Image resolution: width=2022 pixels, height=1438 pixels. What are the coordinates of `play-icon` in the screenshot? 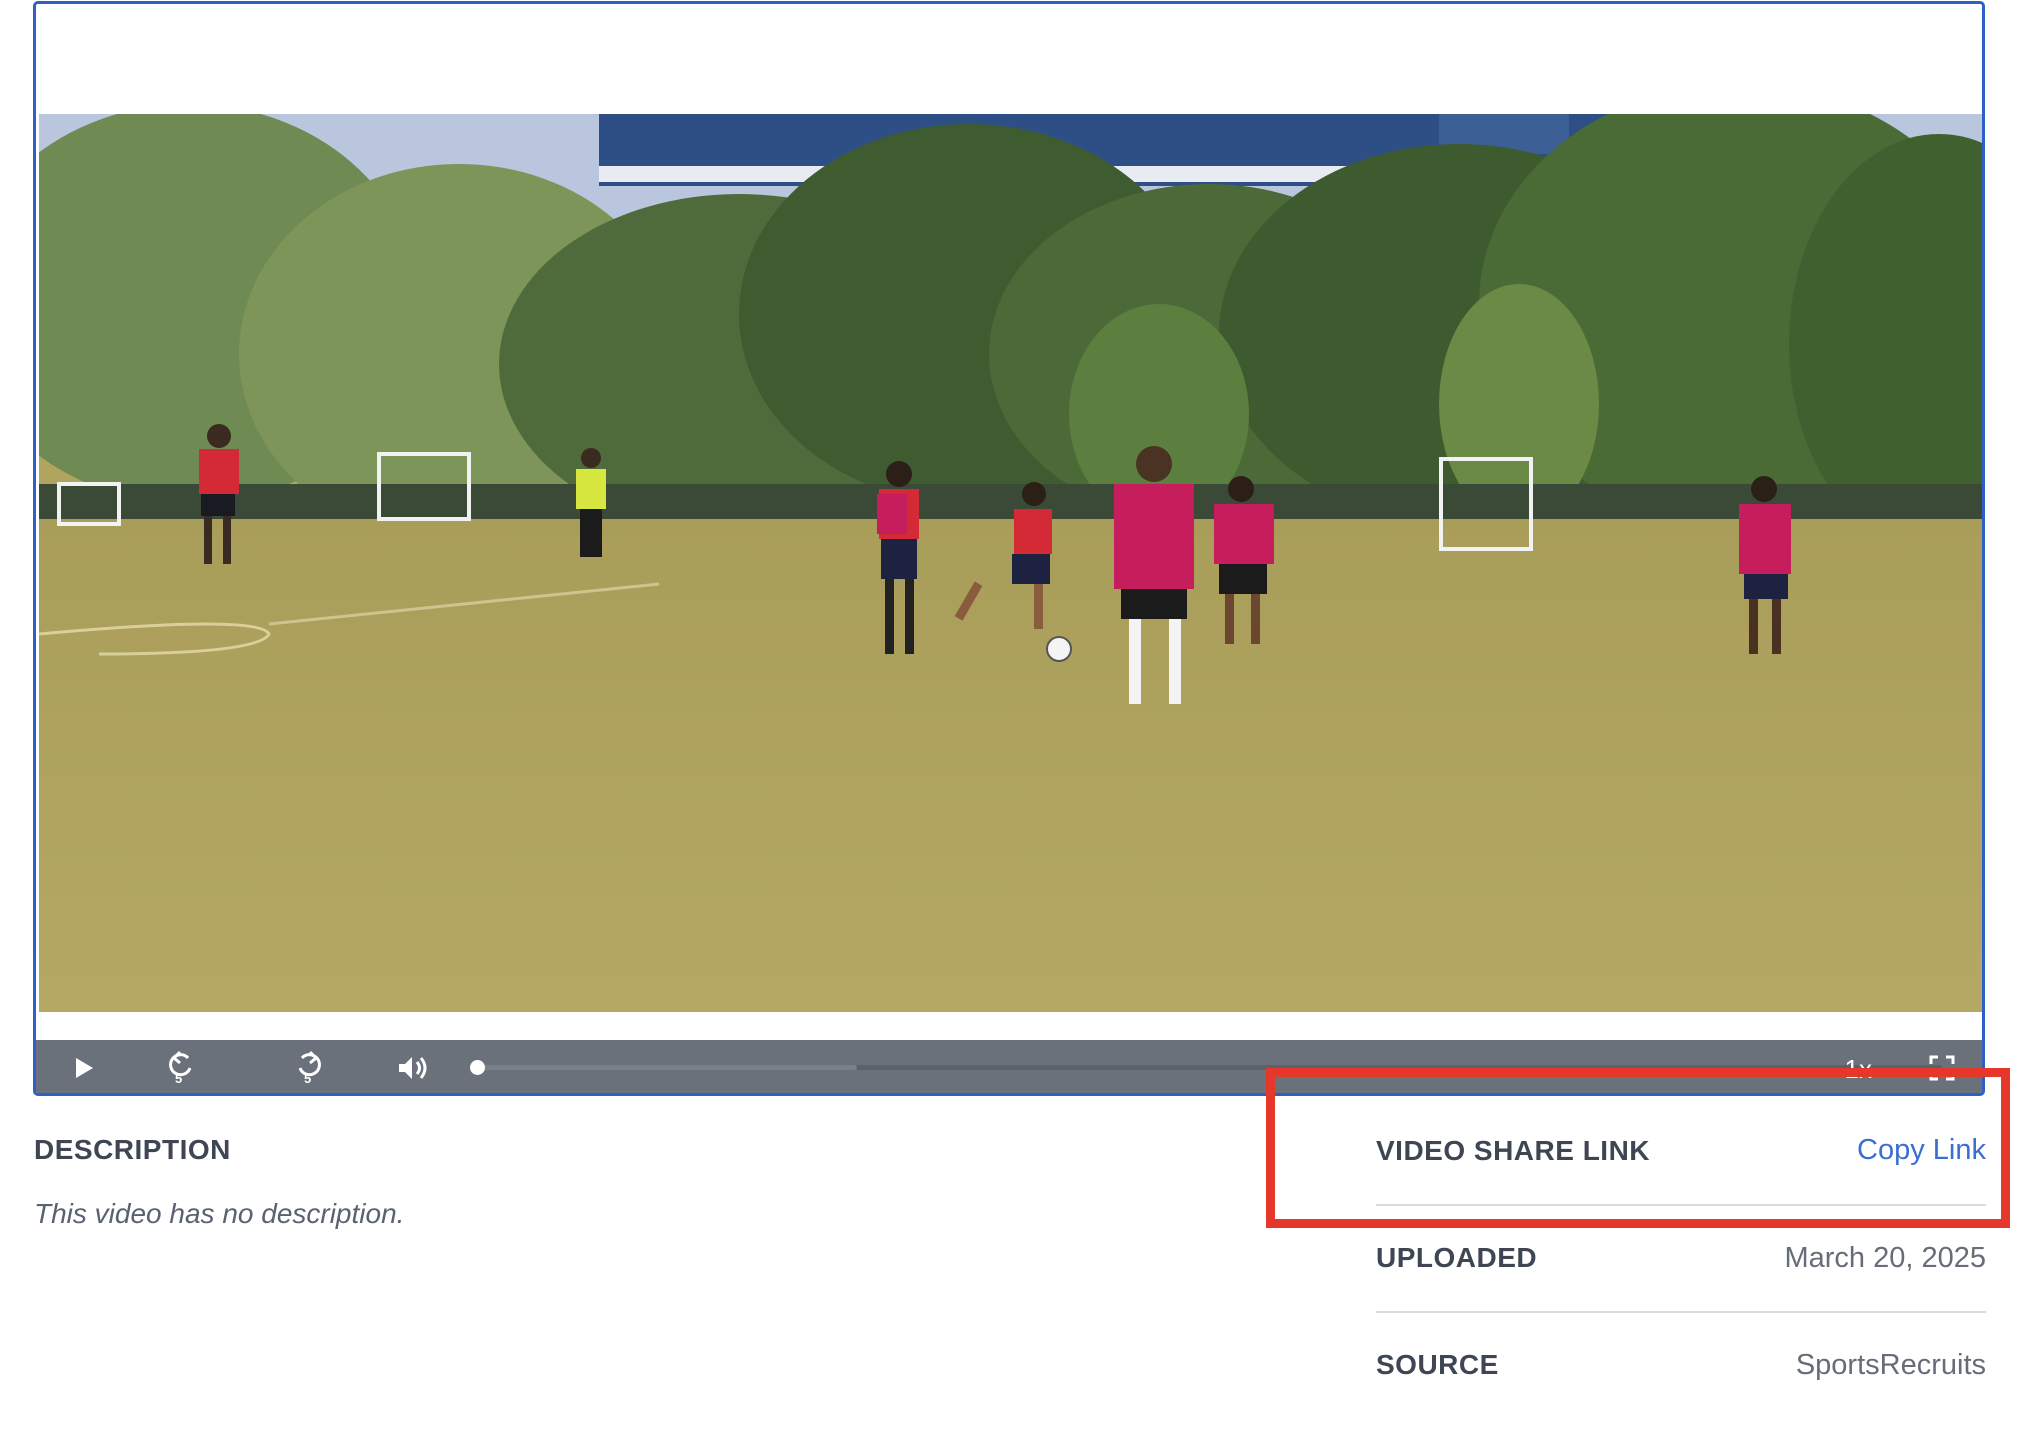 It's located at (84, 1068).